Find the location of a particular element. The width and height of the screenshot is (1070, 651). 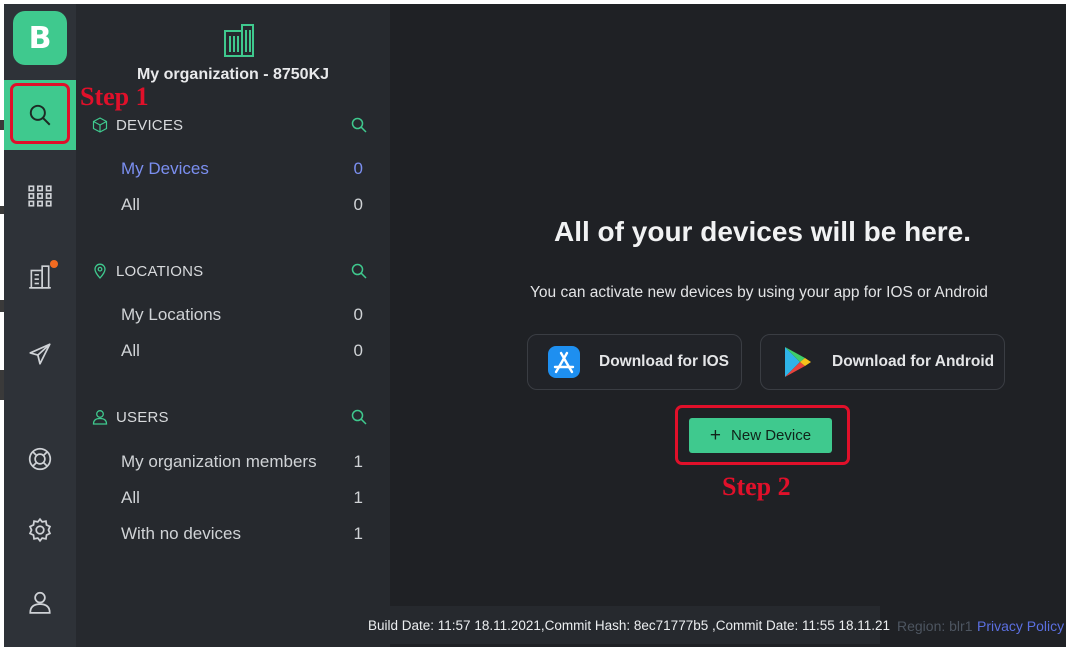

user-icon is located at coordinates (40, 602).